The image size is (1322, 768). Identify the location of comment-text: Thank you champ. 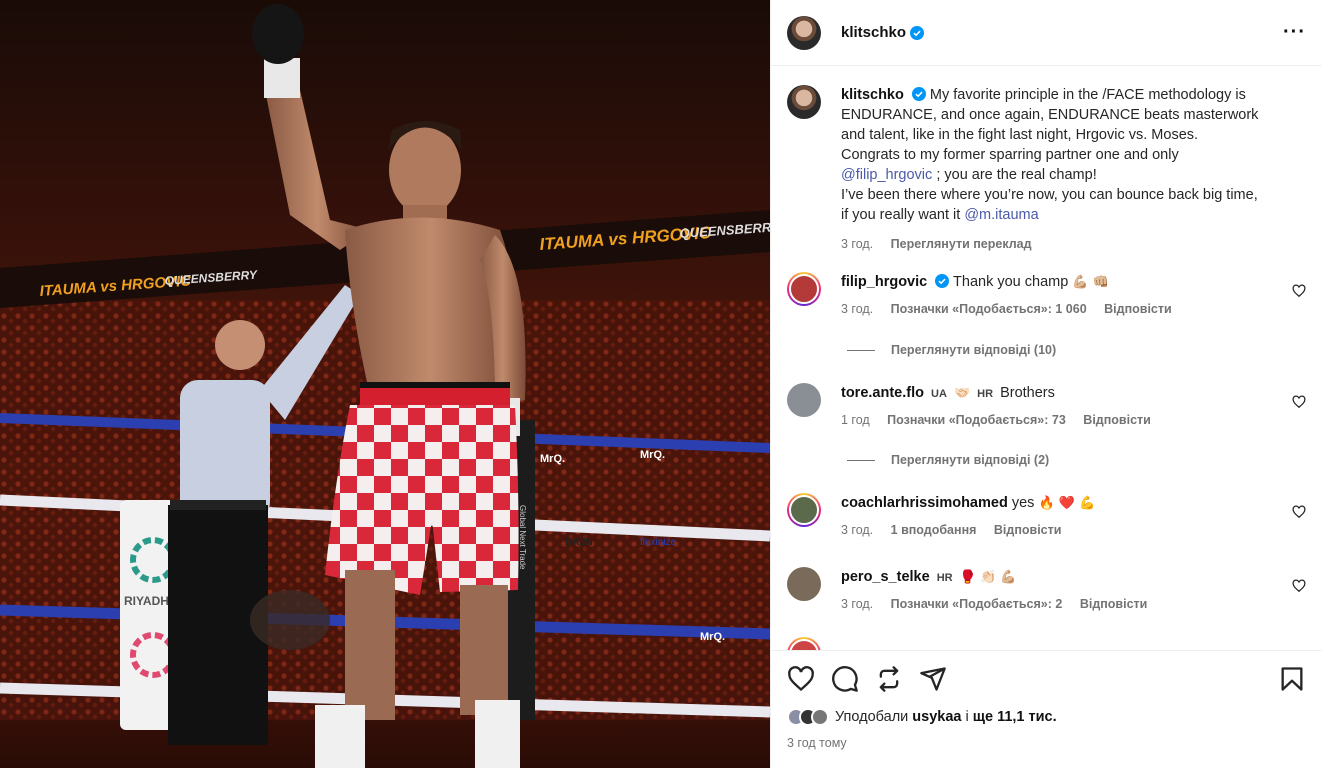
(1011, 282).